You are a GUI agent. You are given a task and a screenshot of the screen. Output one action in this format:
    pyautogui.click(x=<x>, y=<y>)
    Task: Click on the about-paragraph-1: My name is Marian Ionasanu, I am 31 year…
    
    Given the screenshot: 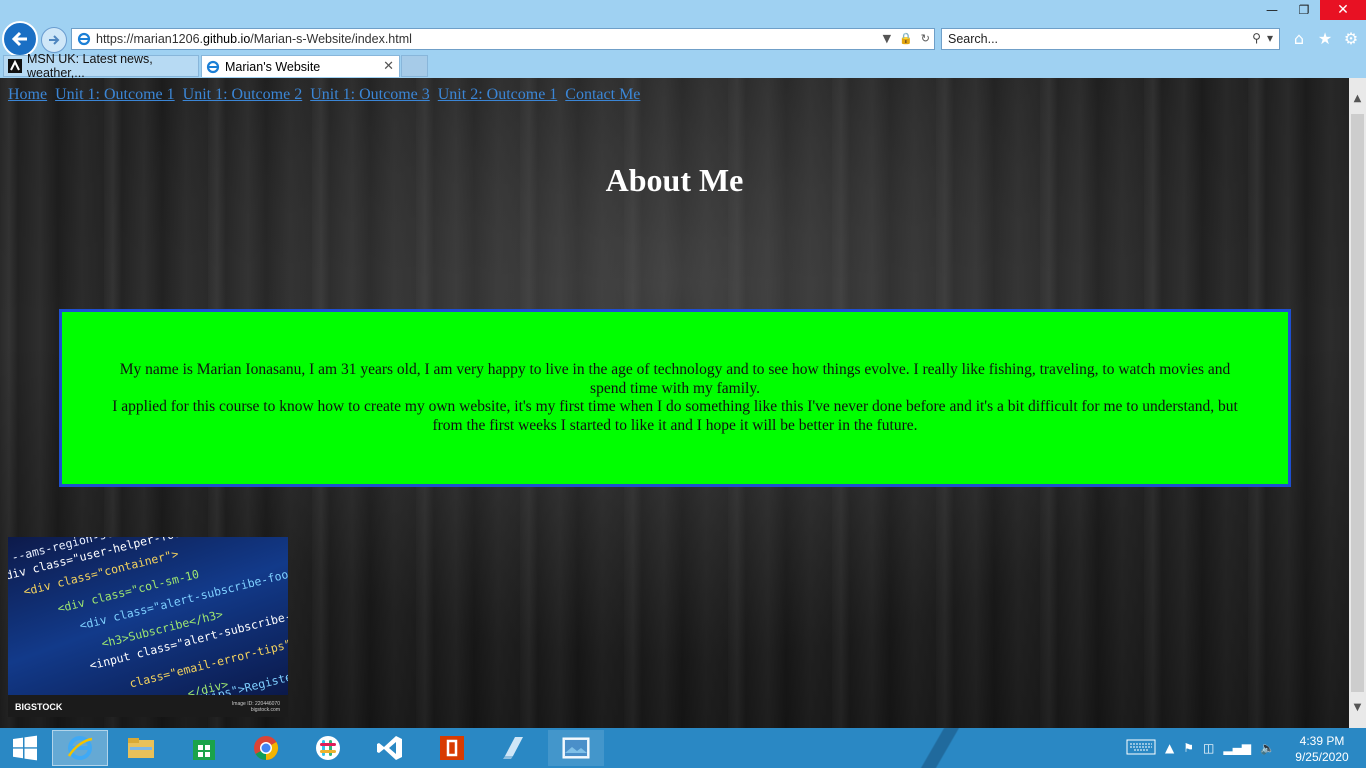 What is the action you would take?
    pyautogui.click(x=675, y=379)
    